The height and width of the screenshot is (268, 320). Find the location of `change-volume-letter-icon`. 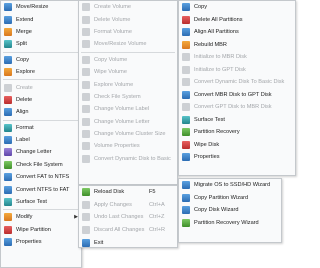

change-volume-letter-icon is located at coordinates (86, 121).